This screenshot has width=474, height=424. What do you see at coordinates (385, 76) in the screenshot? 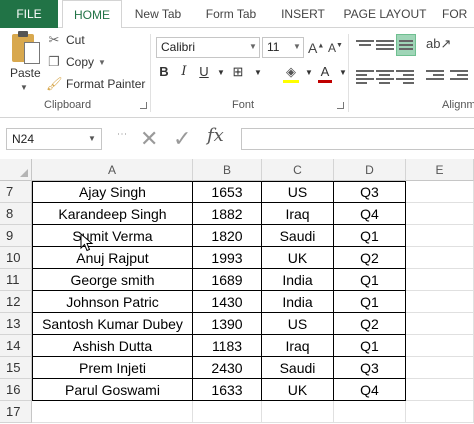
I see `align-center-icon` at bounding box center [385, 76].